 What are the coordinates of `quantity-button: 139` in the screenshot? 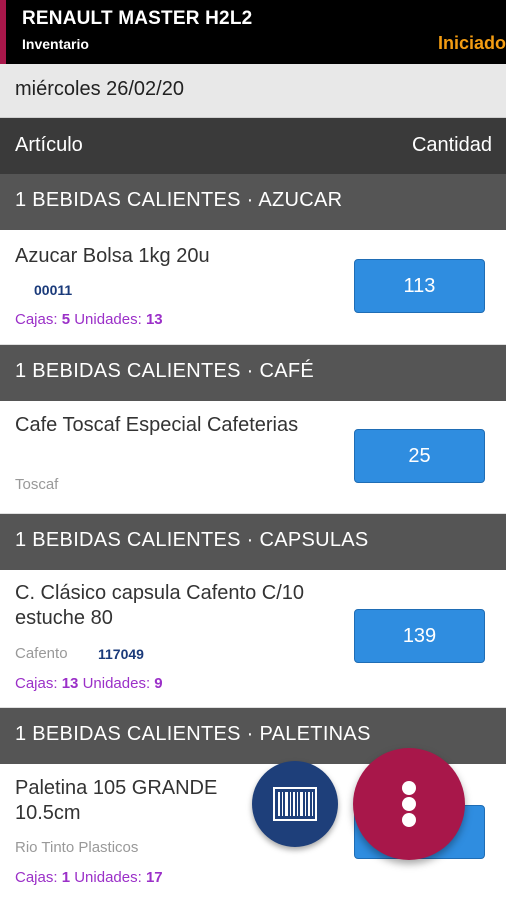 It's located at (419, 636).